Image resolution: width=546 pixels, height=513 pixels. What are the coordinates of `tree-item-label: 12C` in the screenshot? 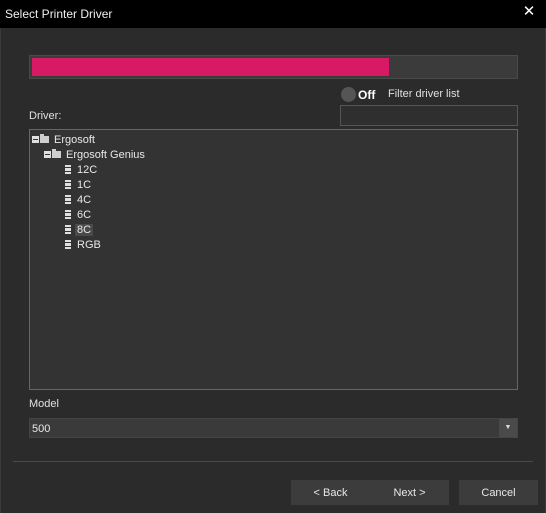 It's located at (87, 169).